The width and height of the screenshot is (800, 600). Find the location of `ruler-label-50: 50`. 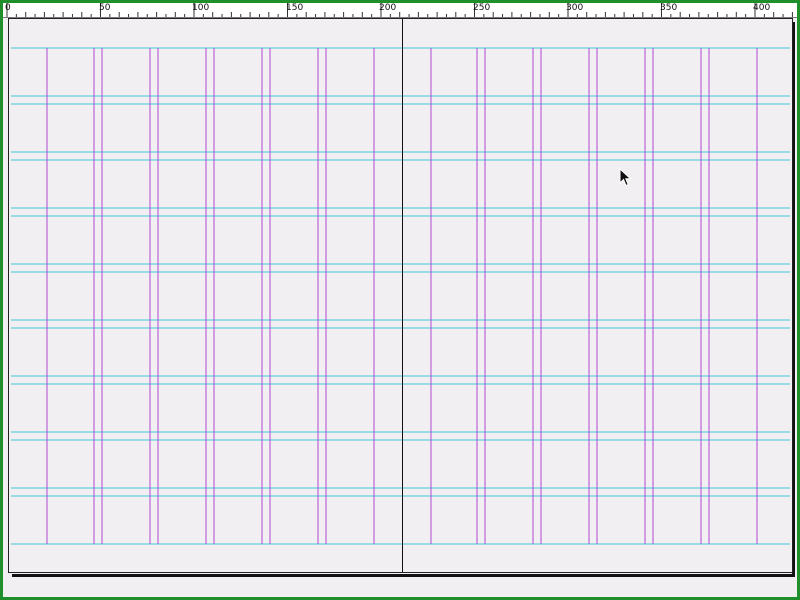

ruler-label-50: 50 is located at coordinates (105, 8).